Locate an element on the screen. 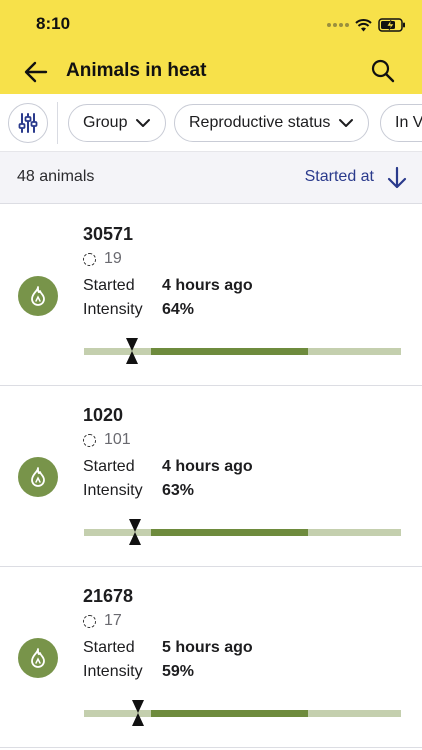 This screenshot has height=750, width=422. page-title: Animals in heat is located at coordinates (136, 70).